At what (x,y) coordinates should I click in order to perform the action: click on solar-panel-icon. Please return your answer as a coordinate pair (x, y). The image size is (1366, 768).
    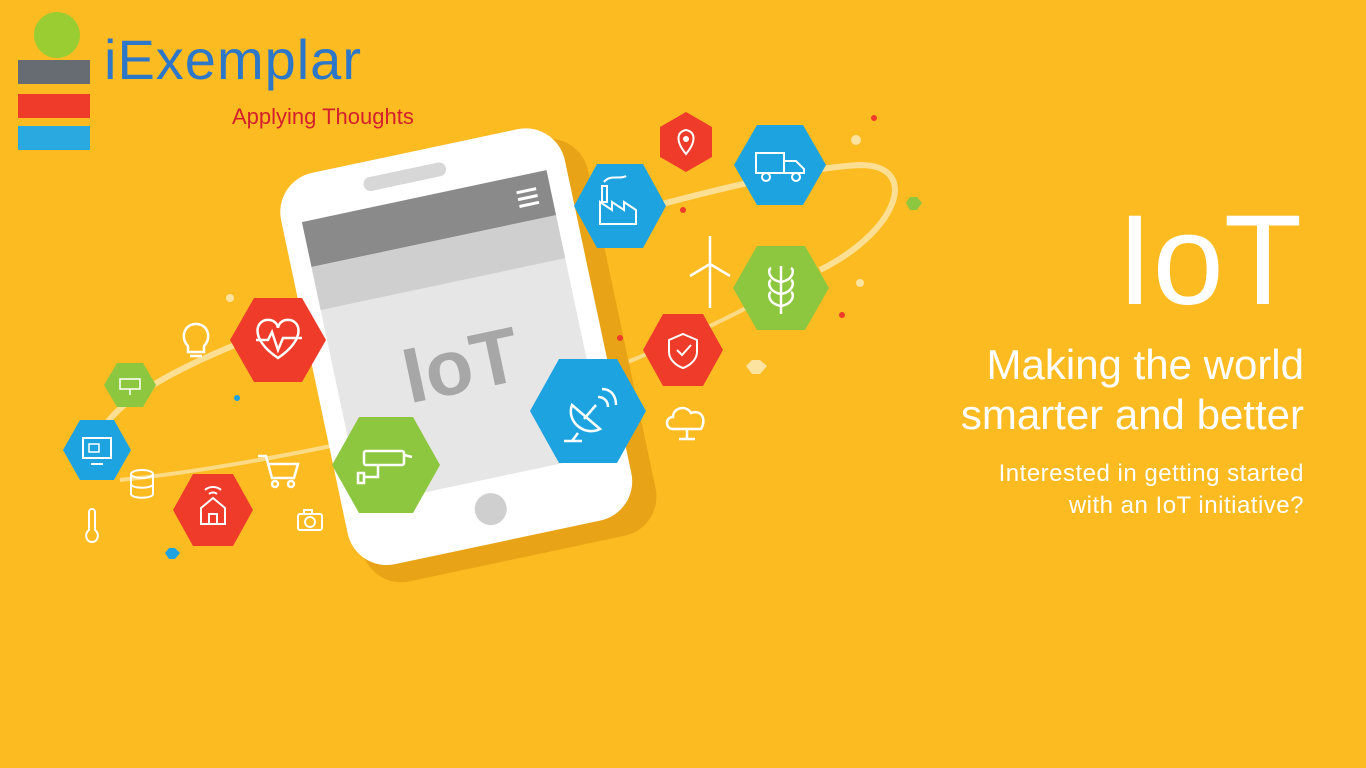
    Looking at the image, I should click on (130, 385).